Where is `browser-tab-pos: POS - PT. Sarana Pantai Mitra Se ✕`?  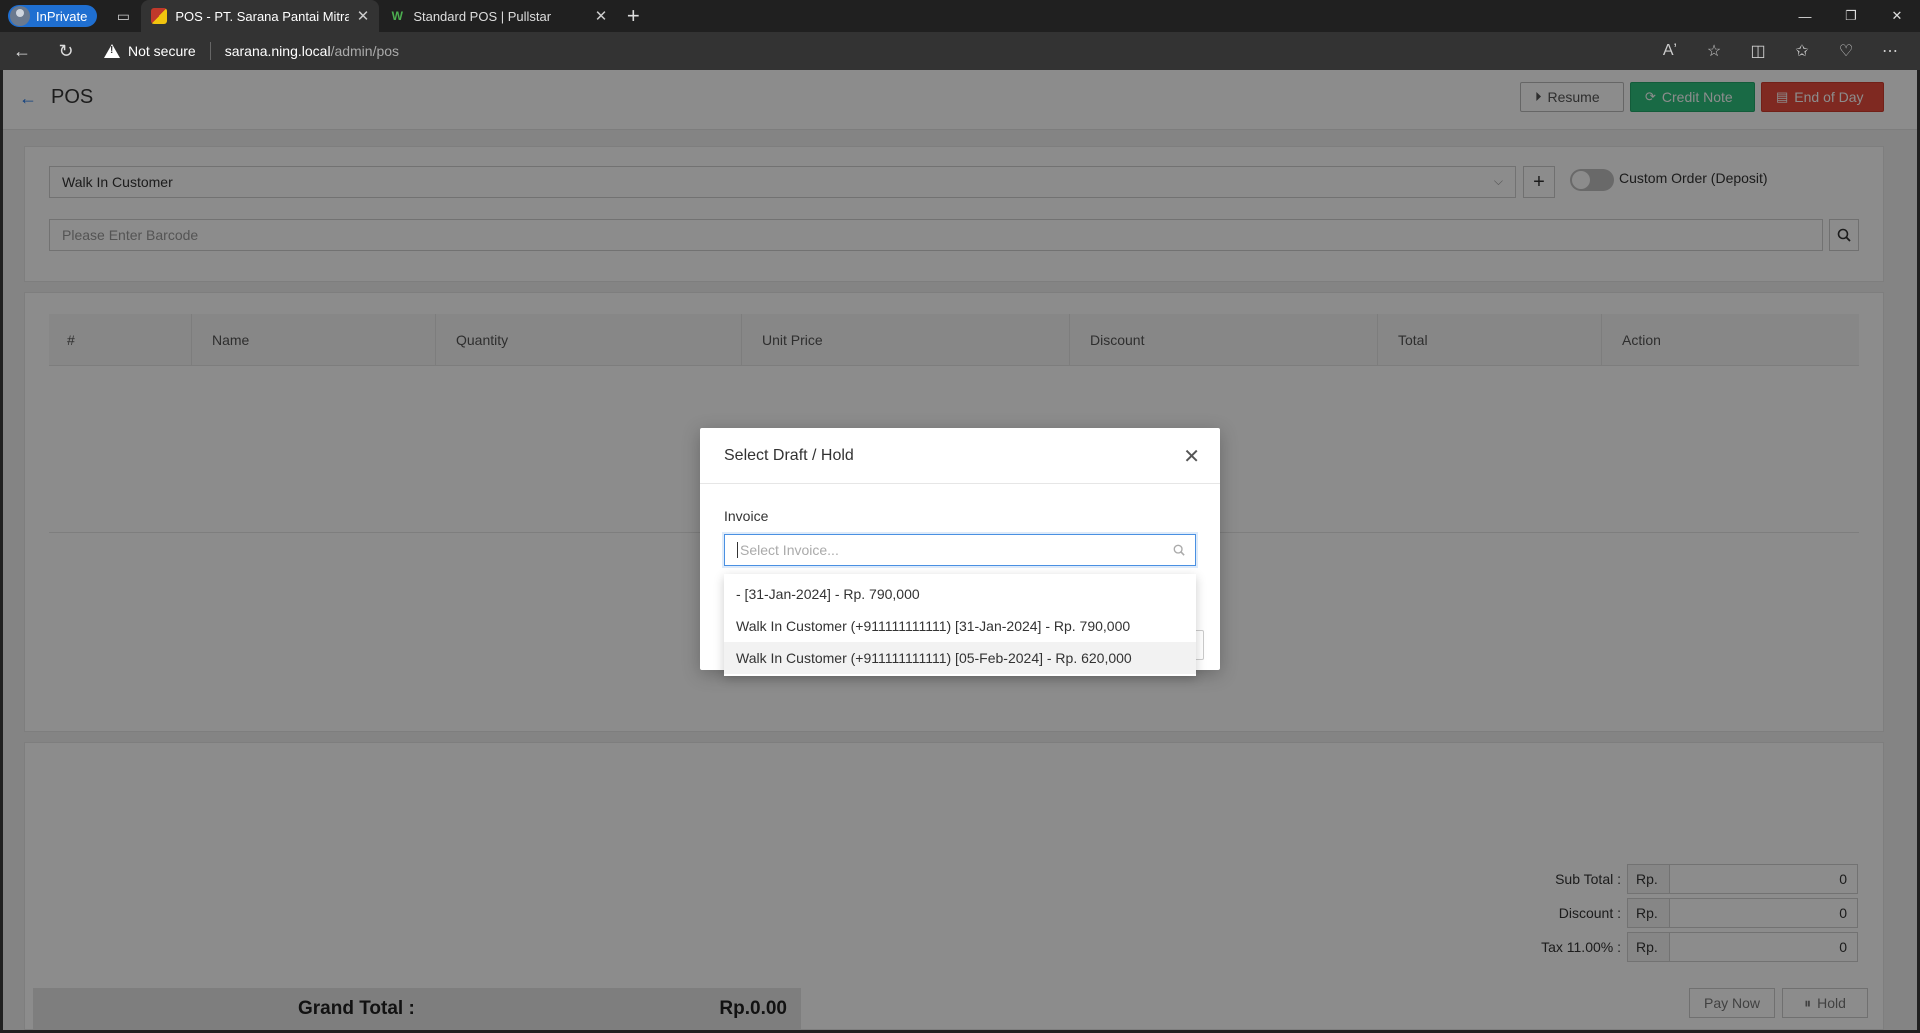
browser-tab-pos: POS - PT. Sarana Pantai Mitra Se ✕ is located at coordinates (260, 16).